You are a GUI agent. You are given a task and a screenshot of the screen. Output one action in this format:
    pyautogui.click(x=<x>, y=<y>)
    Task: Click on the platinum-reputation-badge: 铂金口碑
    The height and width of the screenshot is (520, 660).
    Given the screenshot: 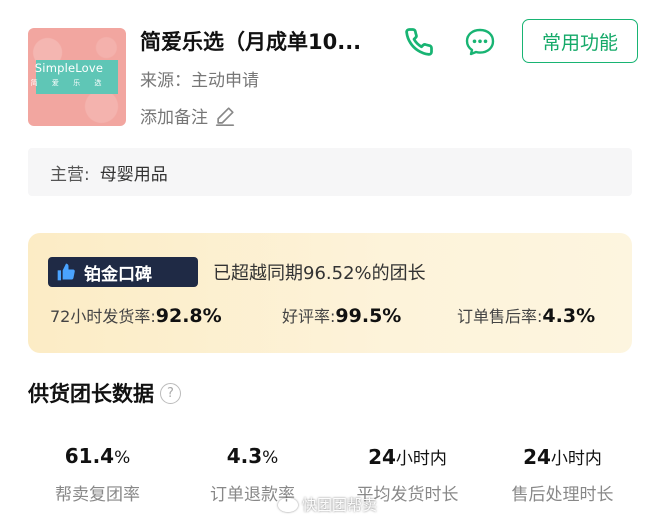 What is the action you would take?
    pyautogui.click(x=123, y=272)
    